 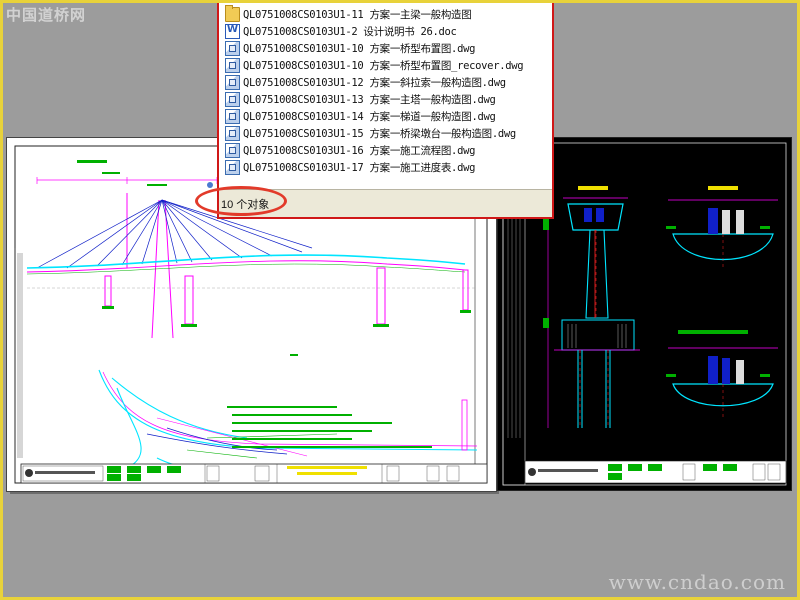 What do you see at coordinates (350, 32) in the screenshot?
I see `file-name: QL0751008CS0103U1-2 设计说明书 26.doc` at bounding box center [350, 32].